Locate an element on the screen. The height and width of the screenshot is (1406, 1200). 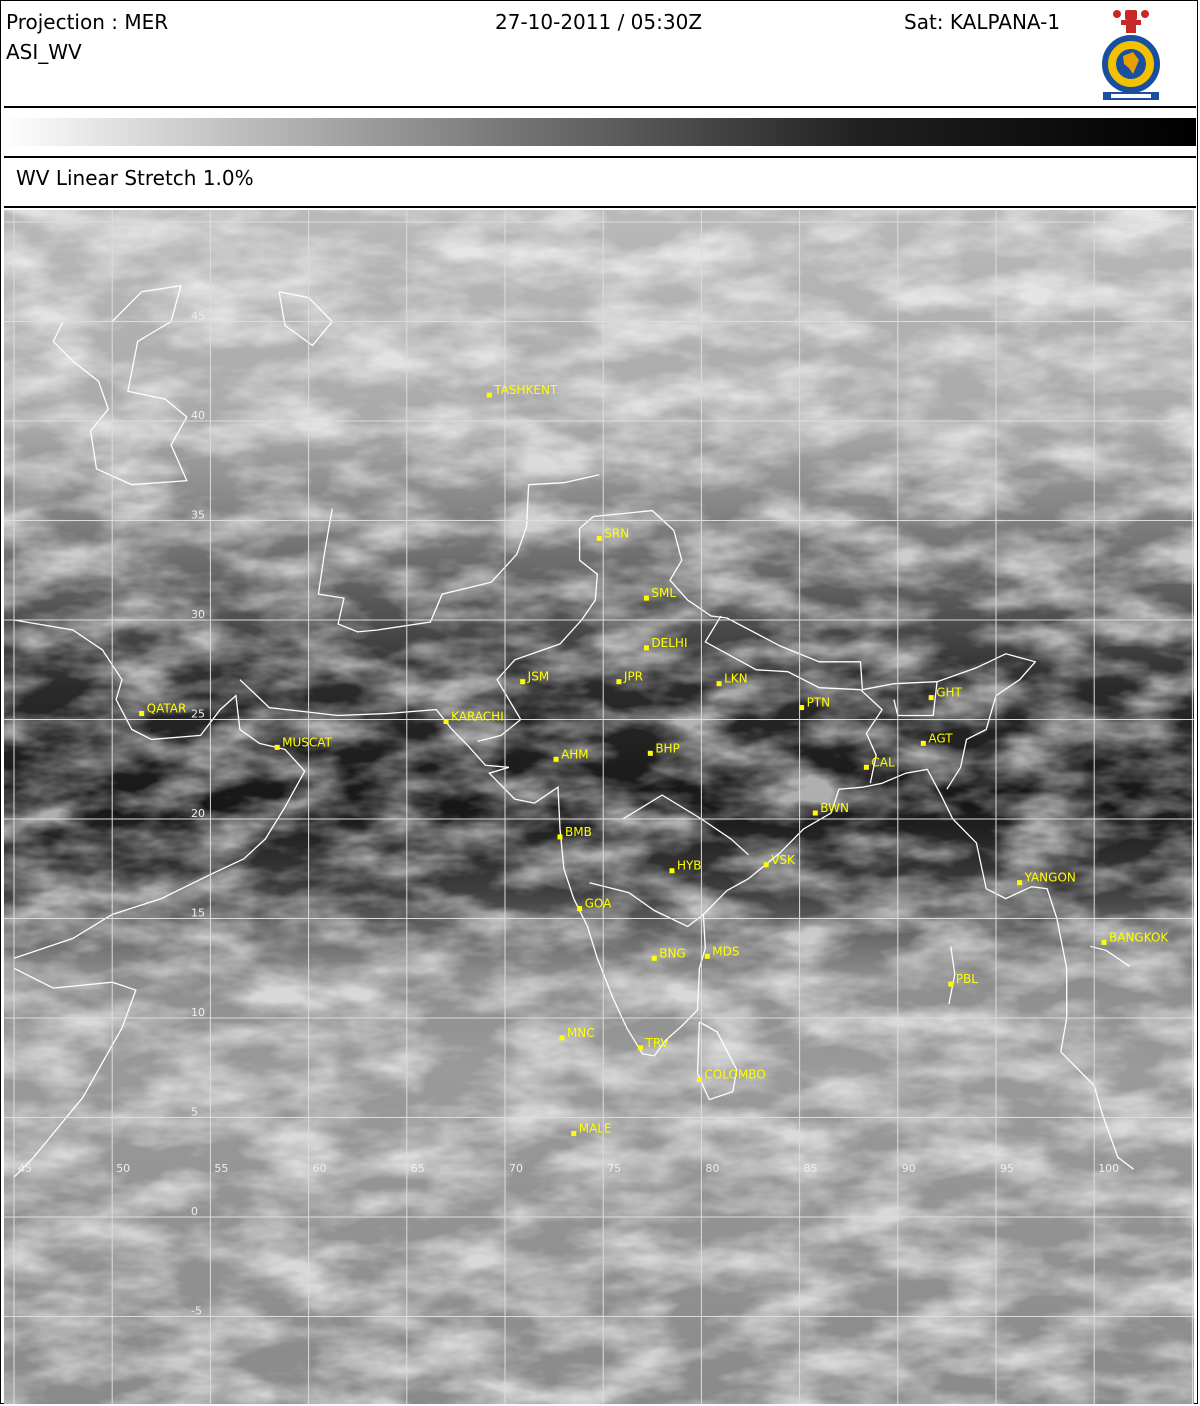
station-label: AHM is located at coordinates (575, 754).